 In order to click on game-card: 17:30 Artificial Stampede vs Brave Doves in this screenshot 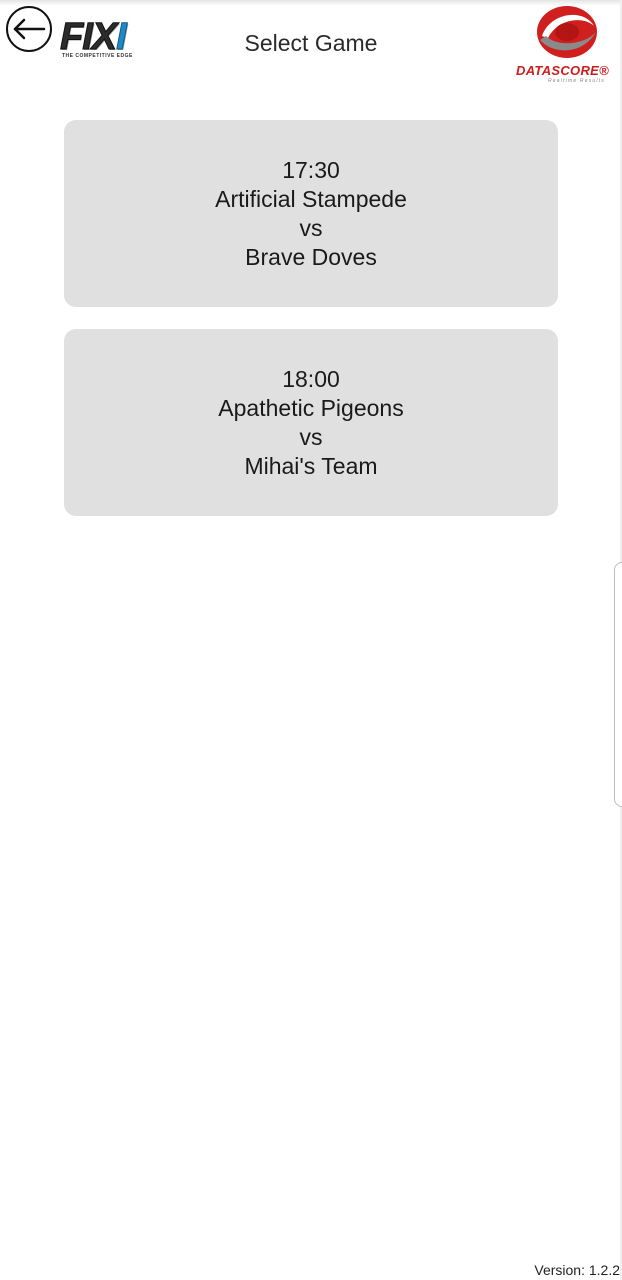, I will do `click(311, 213)`.